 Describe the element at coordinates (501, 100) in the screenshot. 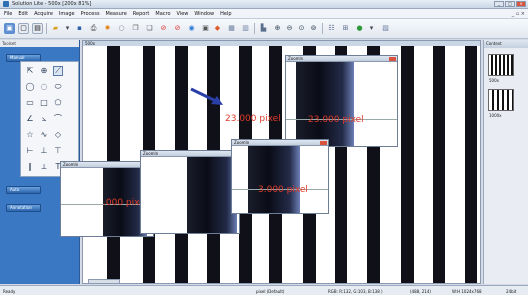

I see `thumbnail-1000x` at that location.